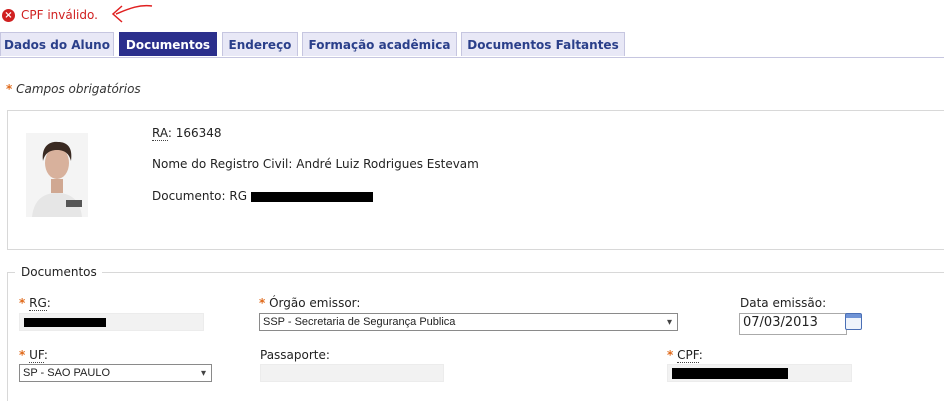 The height and width of the screenshot is (401, 944). Describe the element at coordinates (853, 321) in the screenshot. I see `calendar-icon` at that location.